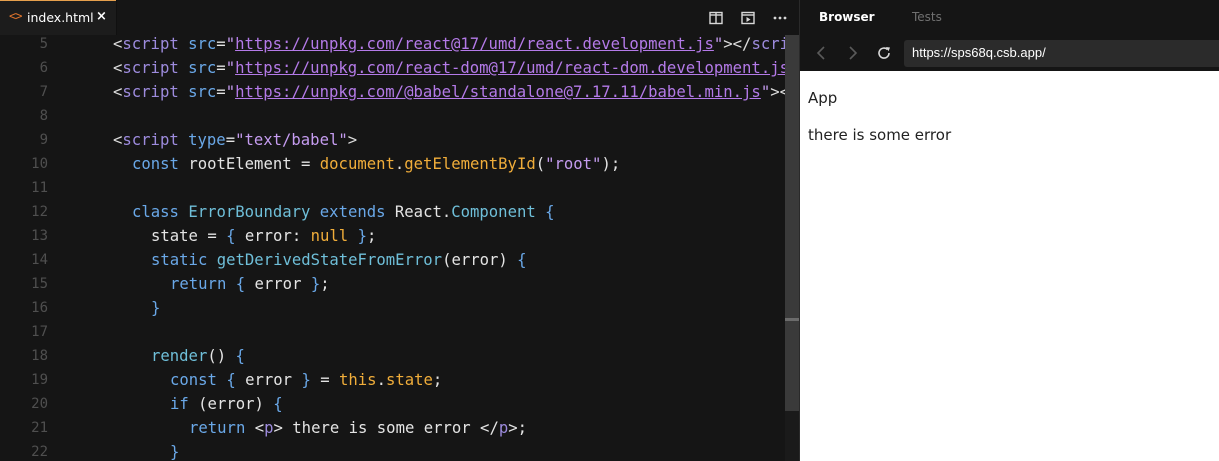  What do you see at coordinates (249, 164) in the screenshot?
I see `code-token: rootElement =` at bounding box center [249, 164].